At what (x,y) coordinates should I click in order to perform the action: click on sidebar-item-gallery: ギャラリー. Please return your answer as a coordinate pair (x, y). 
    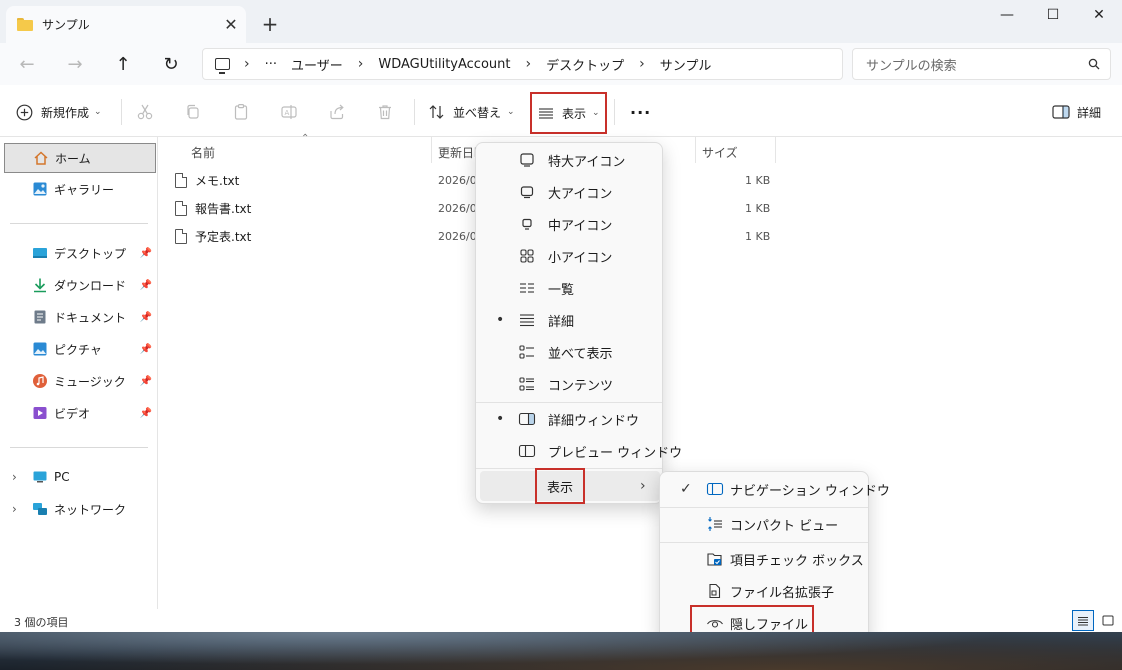
    Looking at the image, I should click on (80, 189).